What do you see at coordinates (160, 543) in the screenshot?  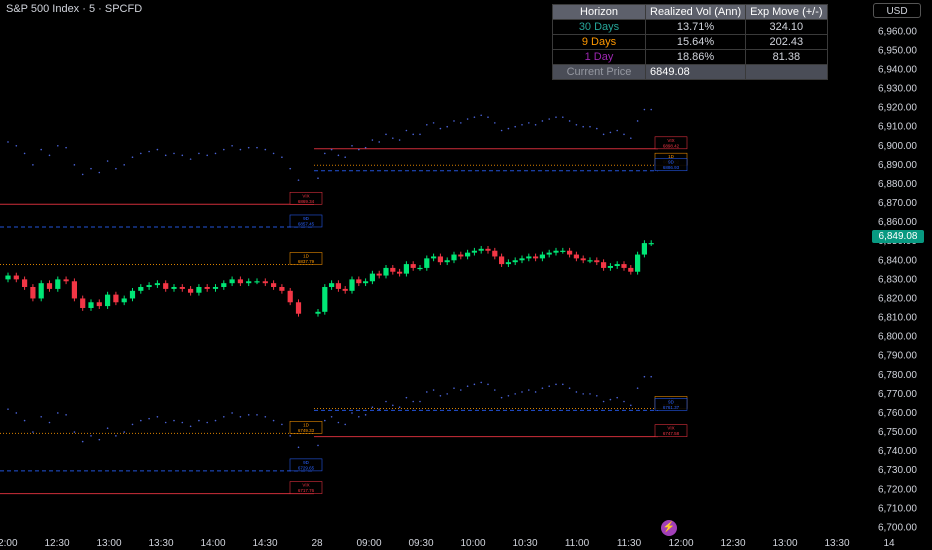 I see `x-tick-label: 13:30` at bounding box center [160, 543].